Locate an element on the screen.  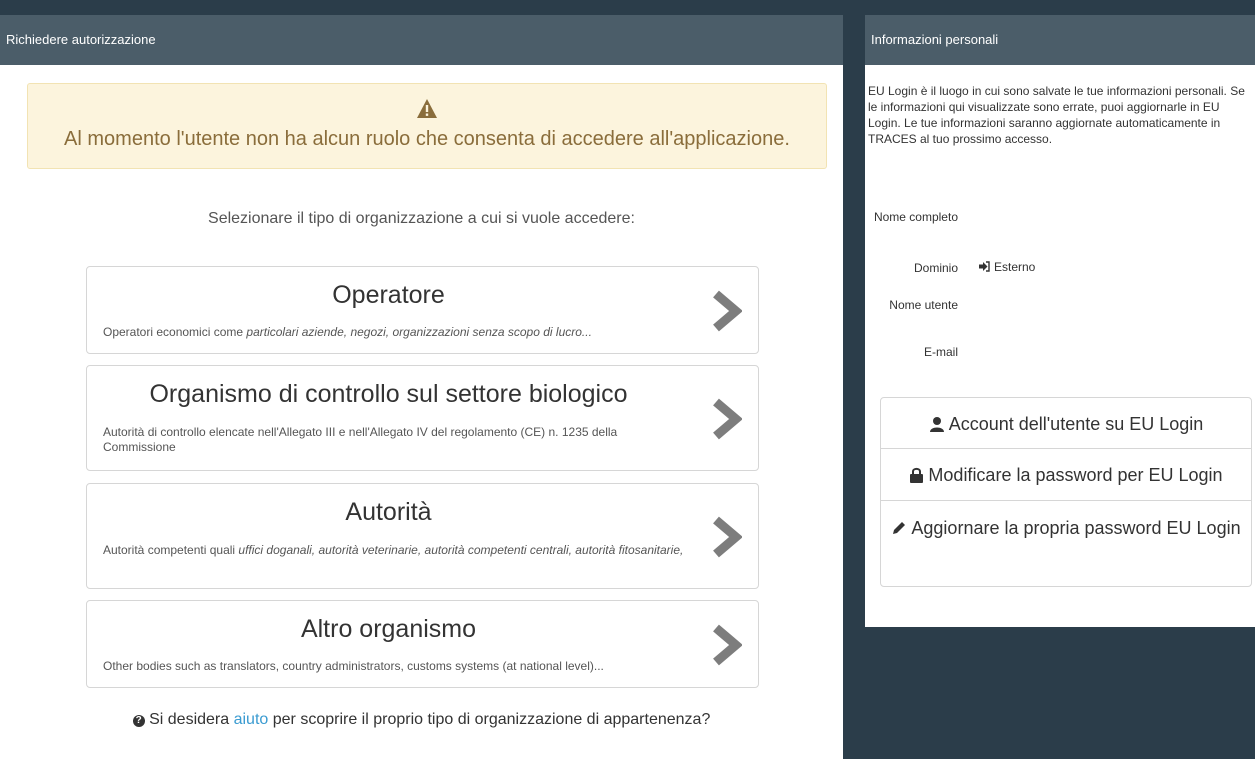
domain-label: Dominio is located at coordinates (935, 268).